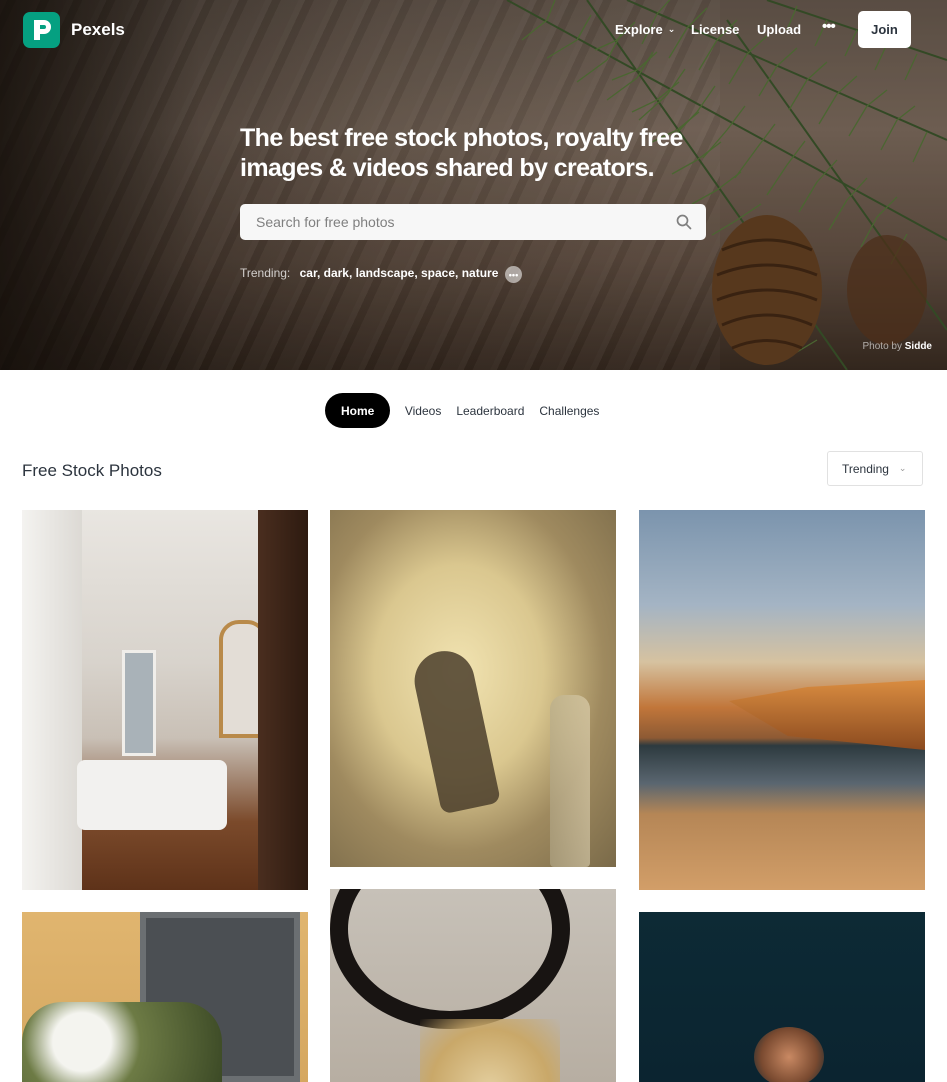 The image size is (947, 1082). Describe the element at coordinates (715, 29) in the screenshot. I see `nav-license: License` at that location.